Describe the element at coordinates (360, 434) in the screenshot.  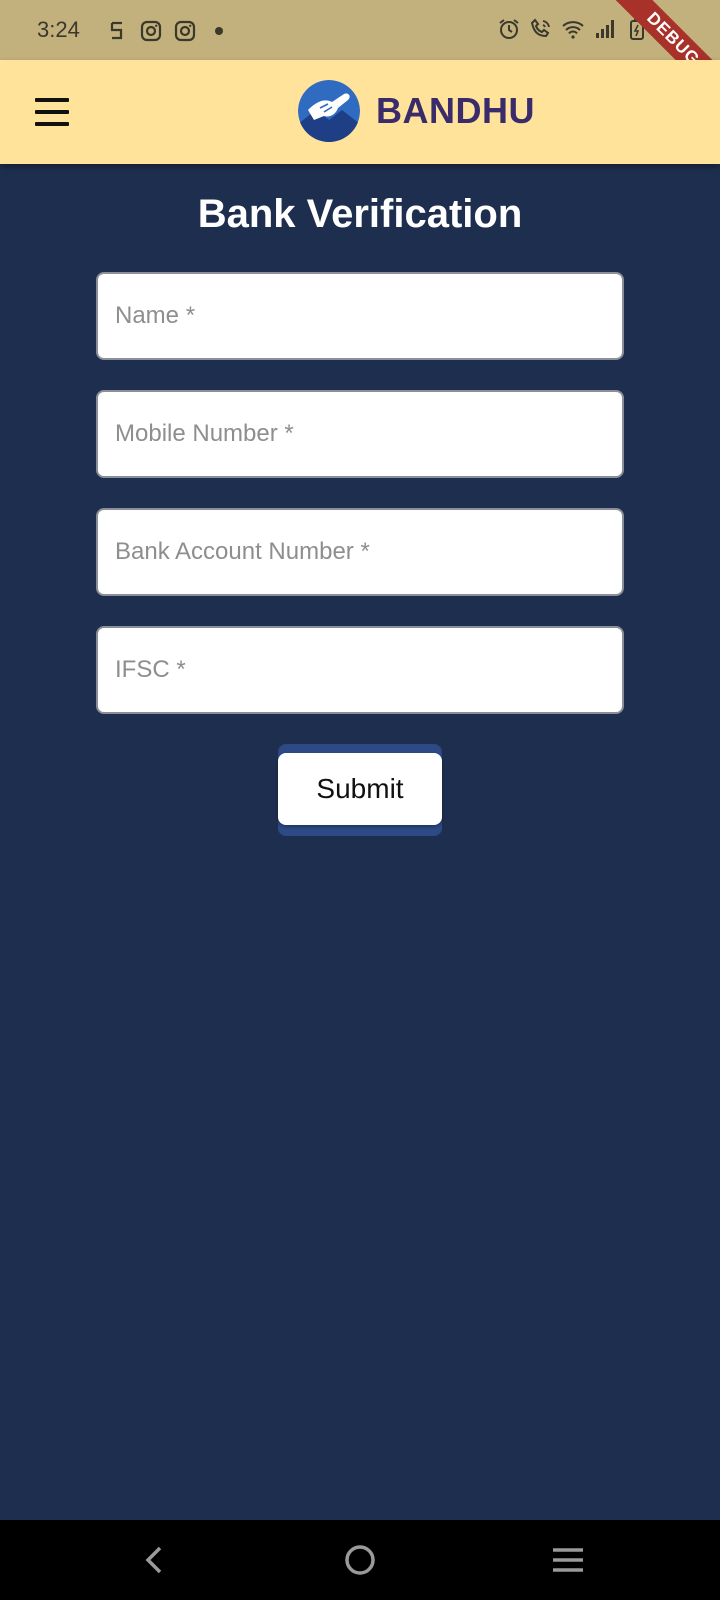
I see `mobile-number-field` at that location.